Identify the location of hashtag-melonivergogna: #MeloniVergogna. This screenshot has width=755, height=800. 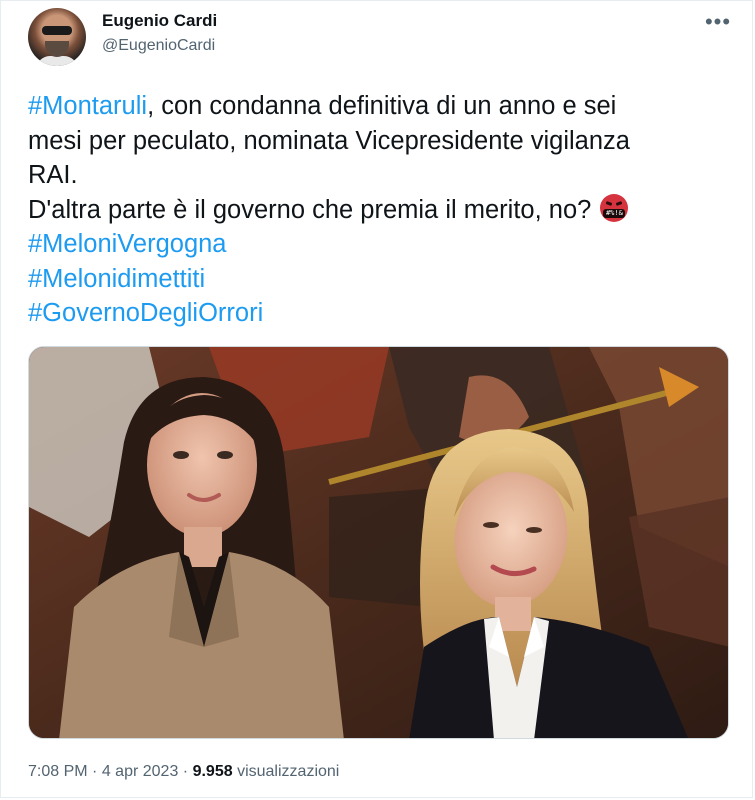
(383, 244).